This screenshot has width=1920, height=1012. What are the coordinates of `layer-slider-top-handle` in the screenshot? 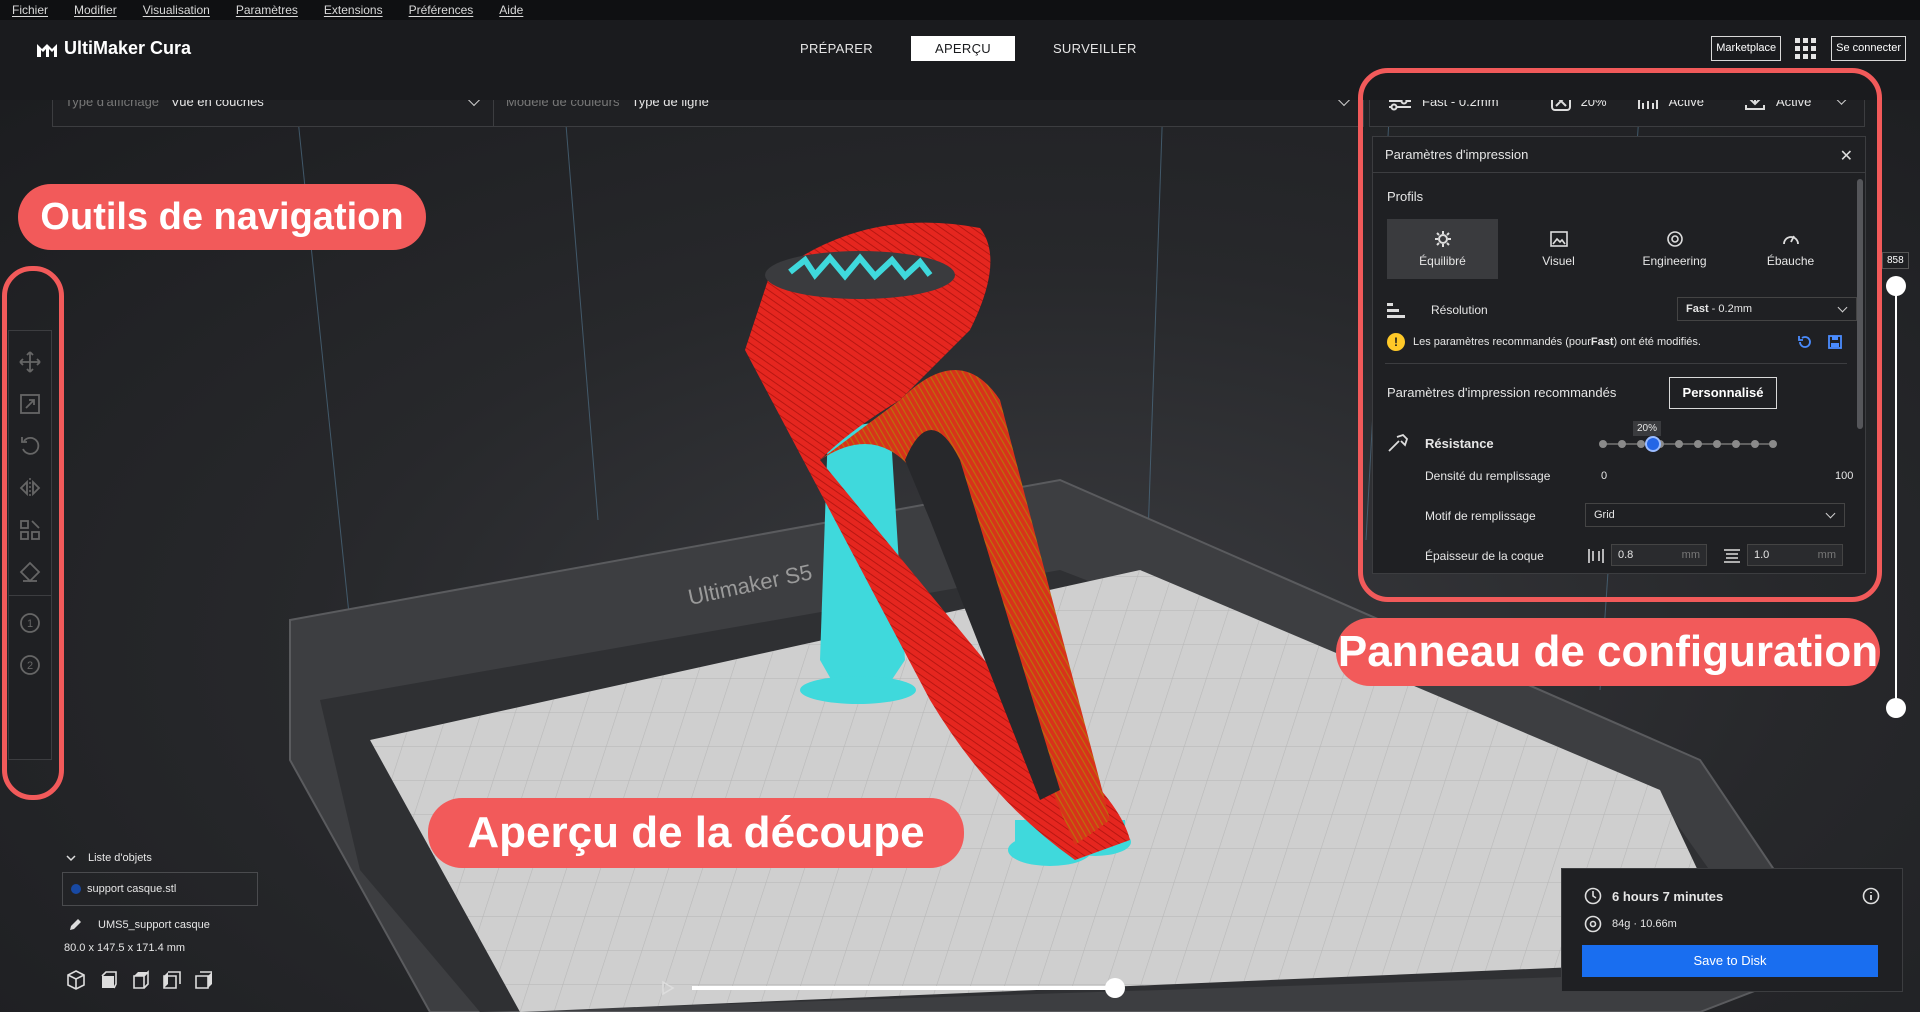 It's located at (1896, 286).